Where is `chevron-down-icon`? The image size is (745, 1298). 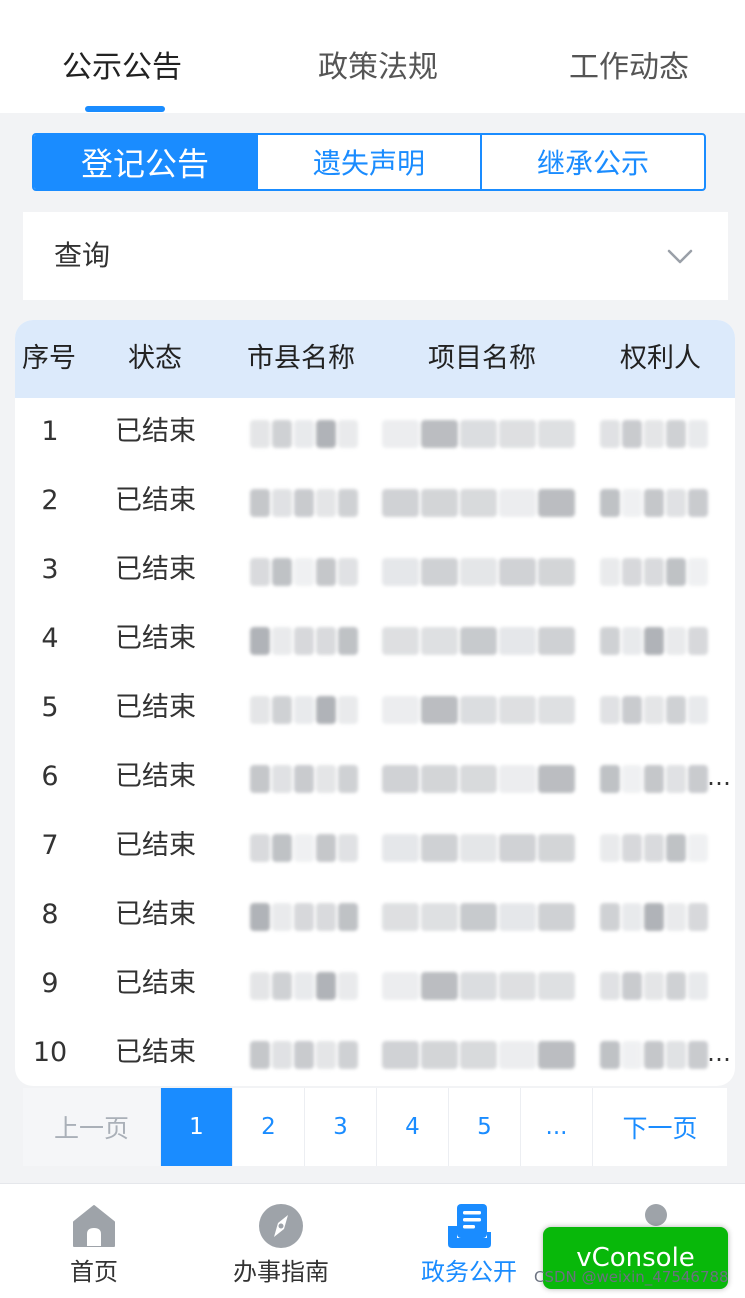 chevron-down-icon is located at coordinates (680, 256).